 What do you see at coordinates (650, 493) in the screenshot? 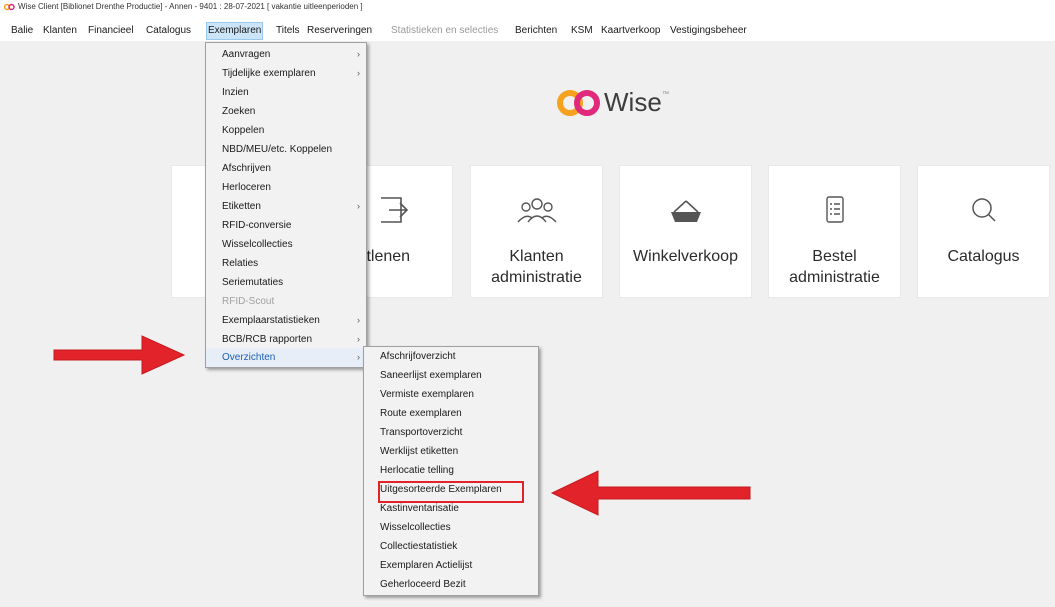
I see `arrow-left-icon` at bounding box center [650, 493].